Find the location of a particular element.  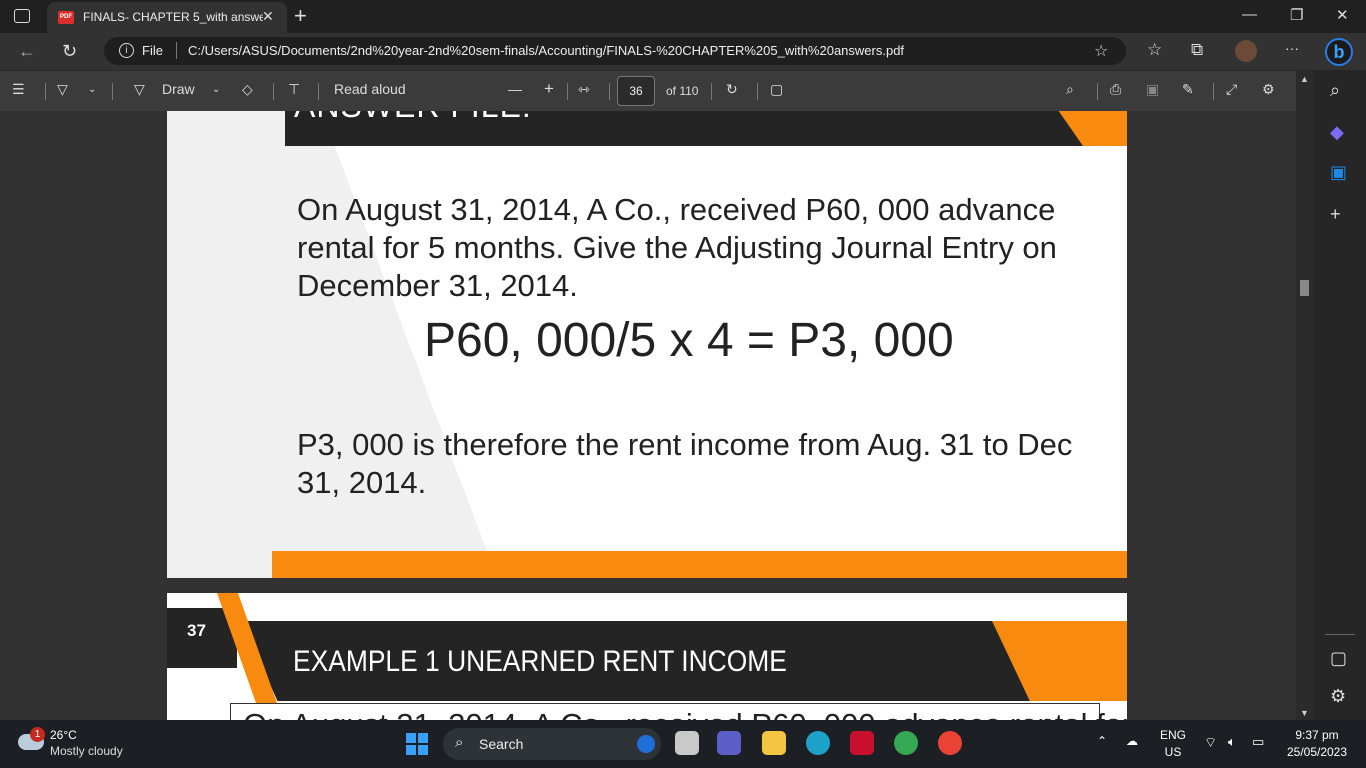

text-icon: ⊤ is located at coordinates (294, 89).